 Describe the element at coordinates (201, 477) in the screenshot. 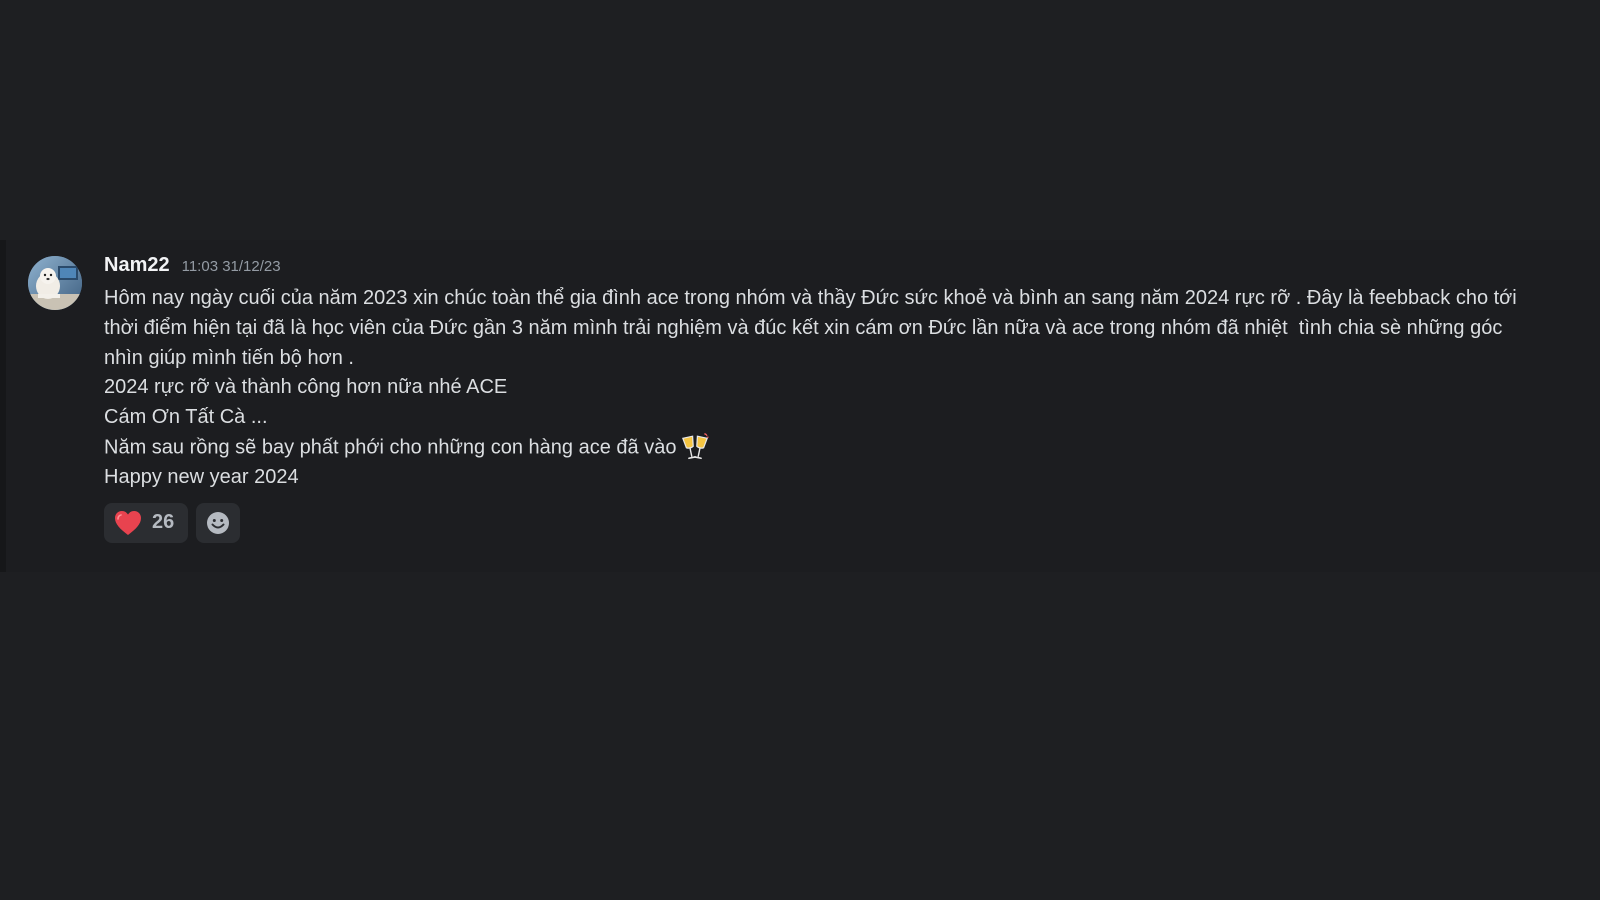

I see `message-line: Happy new year 2024` at that location.